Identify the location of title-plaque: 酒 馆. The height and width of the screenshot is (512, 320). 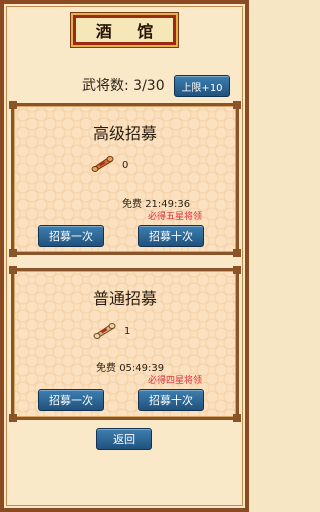
(124, 30).